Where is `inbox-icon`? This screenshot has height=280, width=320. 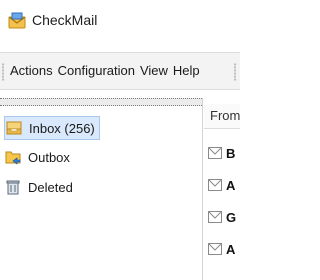 inbox-icon is located at coordinates (14, 128).